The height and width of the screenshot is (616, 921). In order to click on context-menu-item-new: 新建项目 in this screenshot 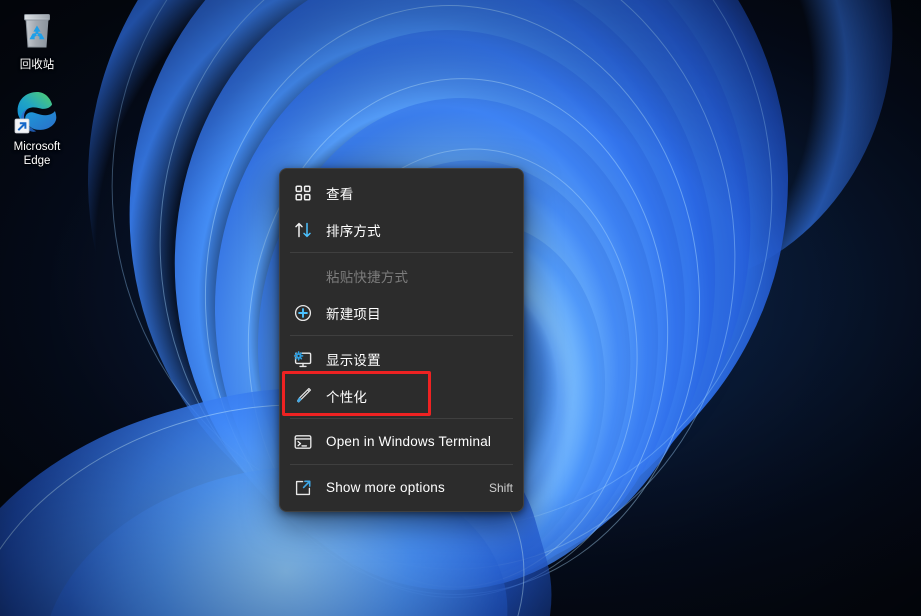, I will do `click(401, 312)`.